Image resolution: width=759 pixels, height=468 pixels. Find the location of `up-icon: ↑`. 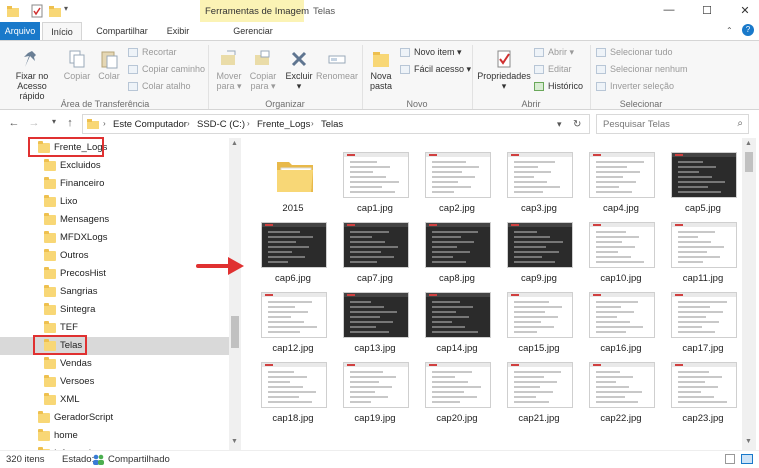

up-icon: ↑ is located at coordinates (70, 123).